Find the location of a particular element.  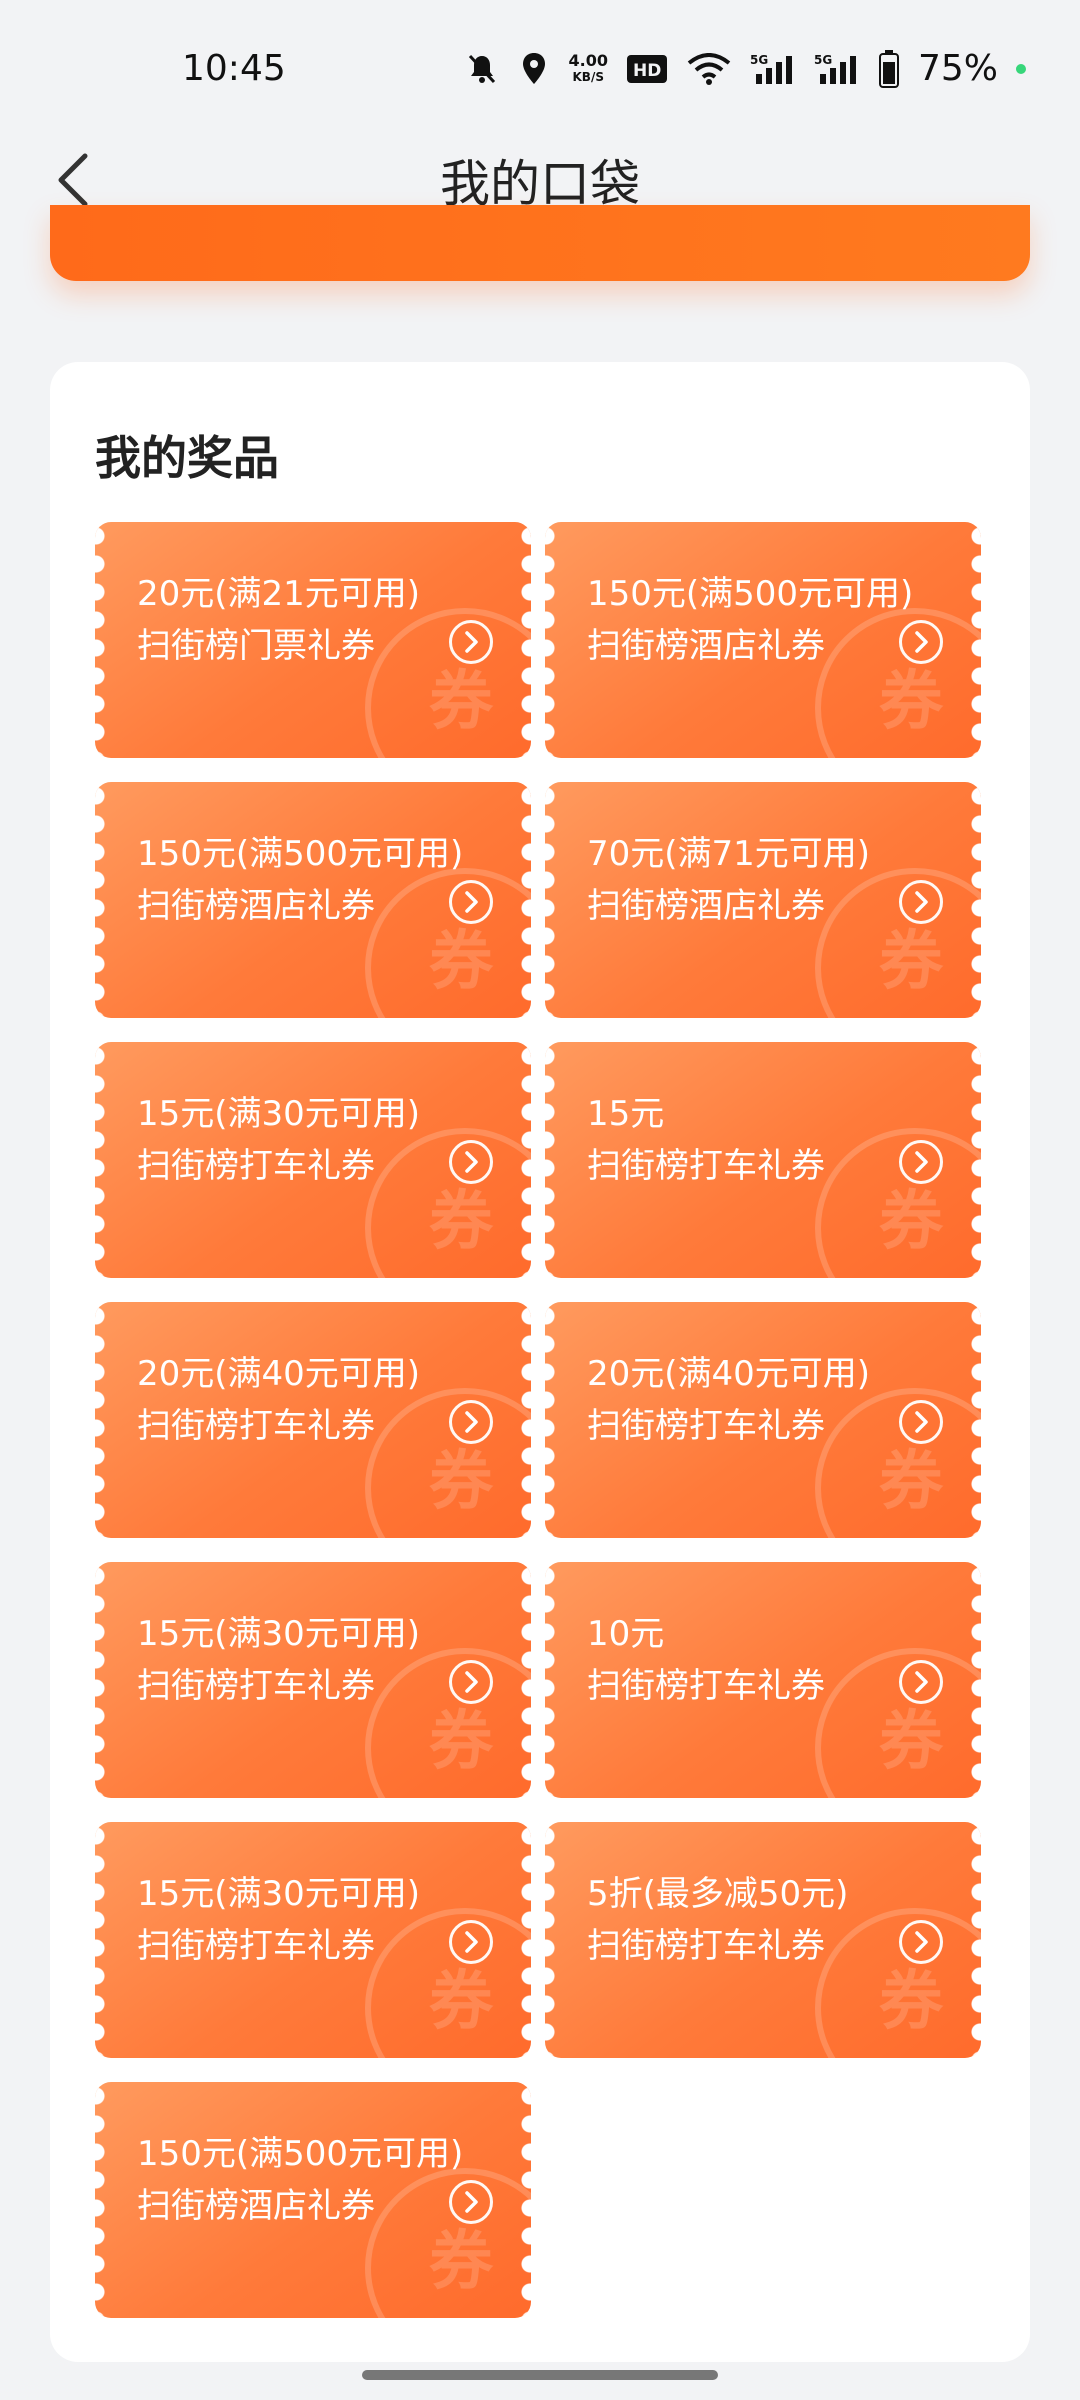

coupon-amount: 70元(满71元可用) is located at coordinates (729, 854).